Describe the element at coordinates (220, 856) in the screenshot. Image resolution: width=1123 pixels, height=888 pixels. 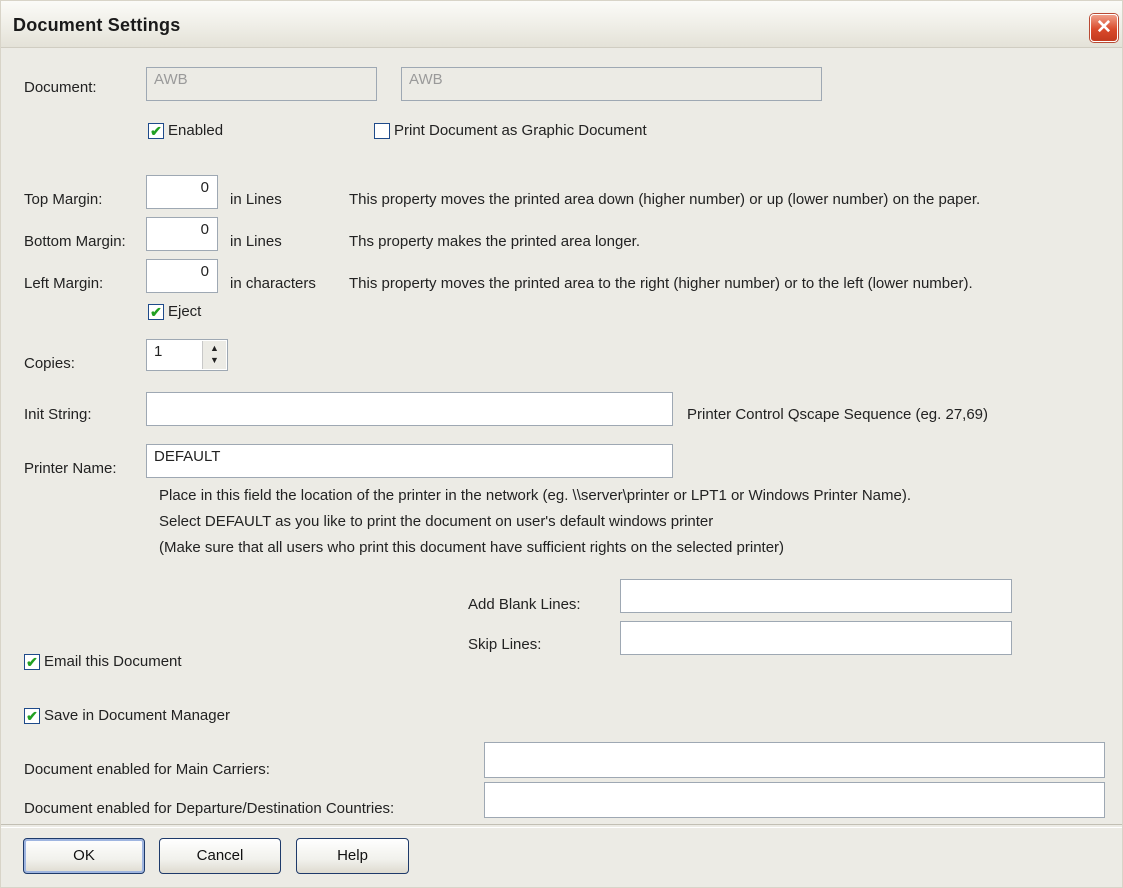
I see `cancel-button: Cancel` at that location.